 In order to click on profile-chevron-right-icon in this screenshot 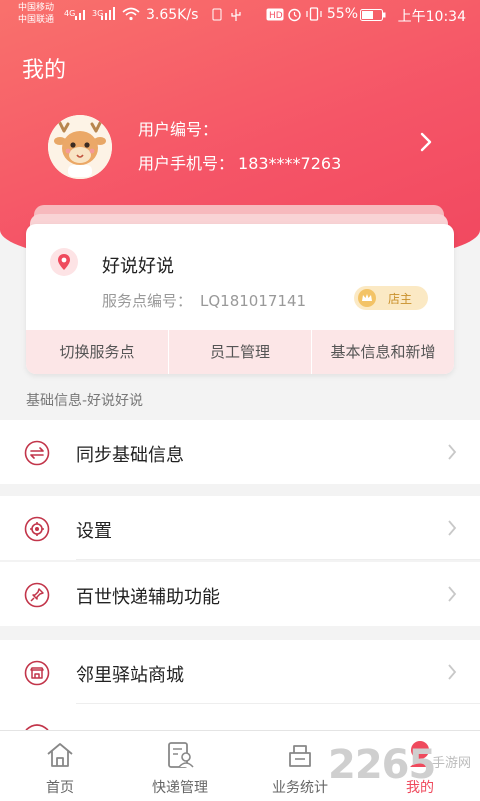, I will do `click(426, 142)`.